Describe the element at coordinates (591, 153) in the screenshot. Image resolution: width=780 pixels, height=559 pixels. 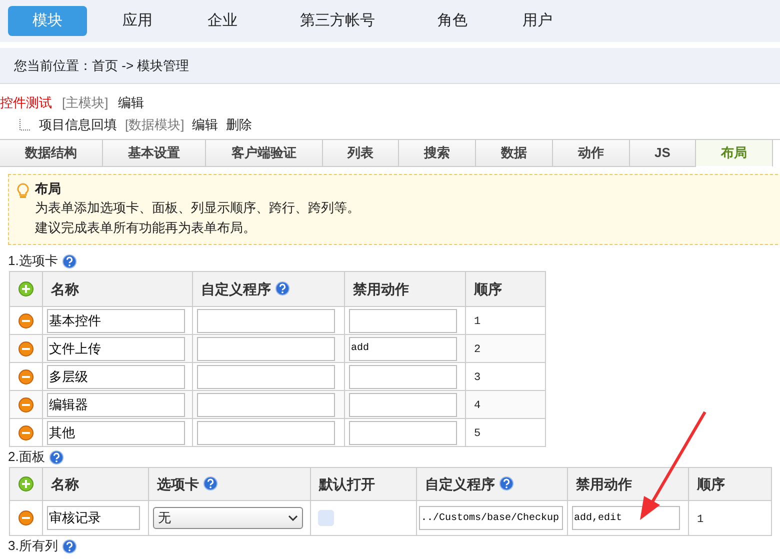
I see `tab: 动作` at that location.